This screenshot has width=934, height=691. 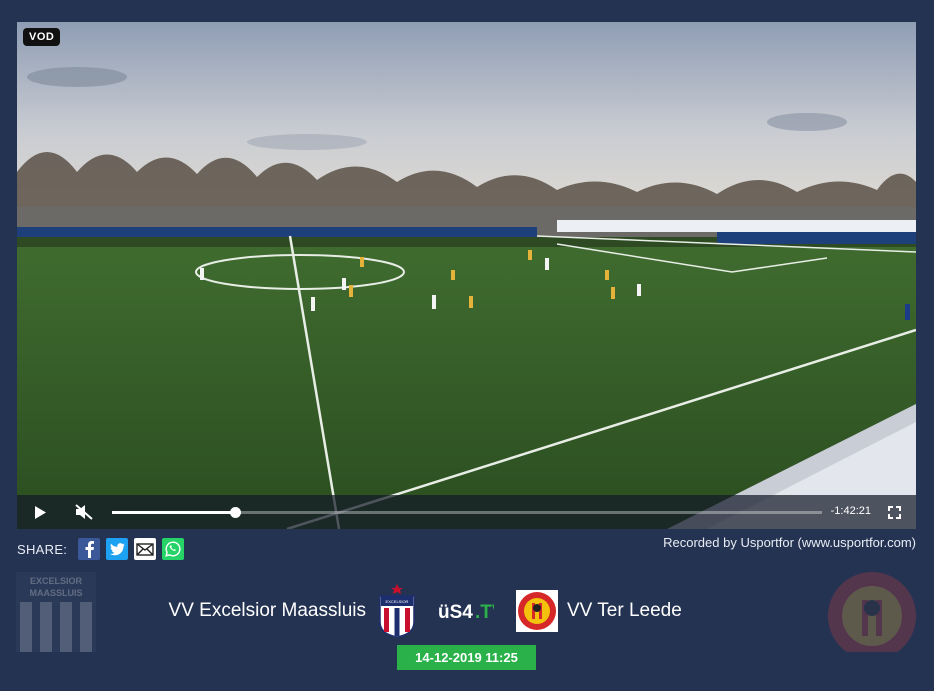 What do you see at coordinates (235, 512) in the screenshot?
I see `progress-handle` at bounding box center [235, 512].